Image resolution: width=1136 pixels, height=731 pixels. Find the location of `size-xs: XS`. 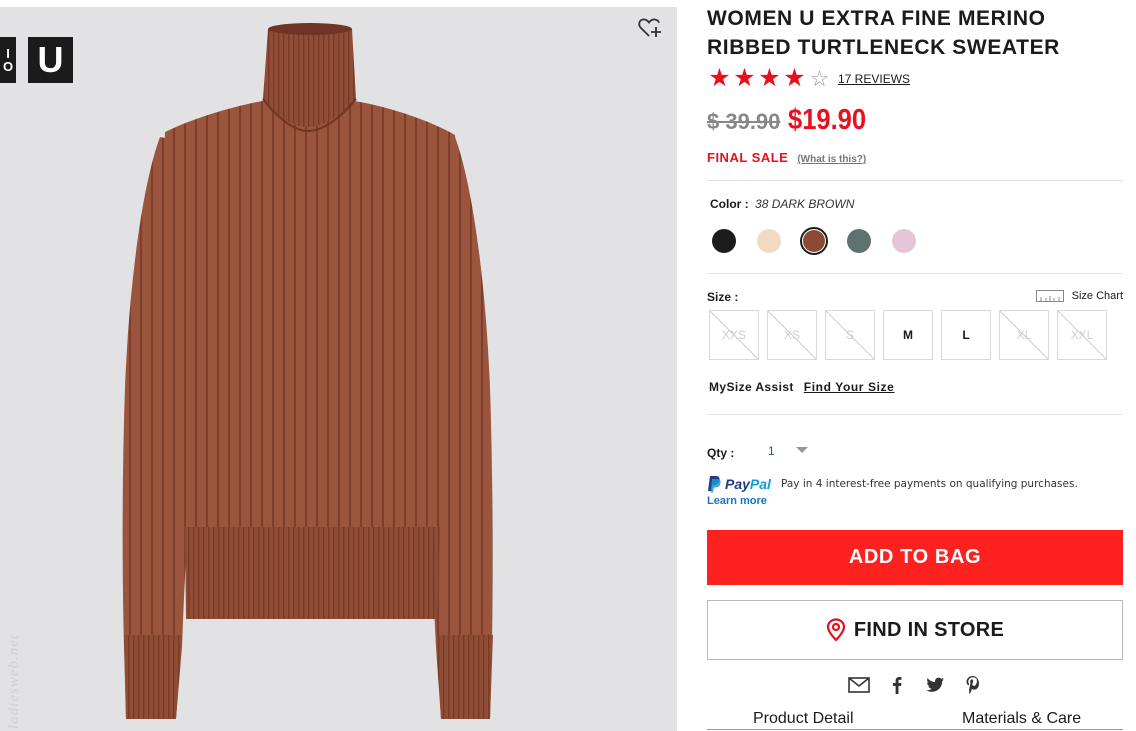

size-xs: XS is located at coordinates (792, 335).